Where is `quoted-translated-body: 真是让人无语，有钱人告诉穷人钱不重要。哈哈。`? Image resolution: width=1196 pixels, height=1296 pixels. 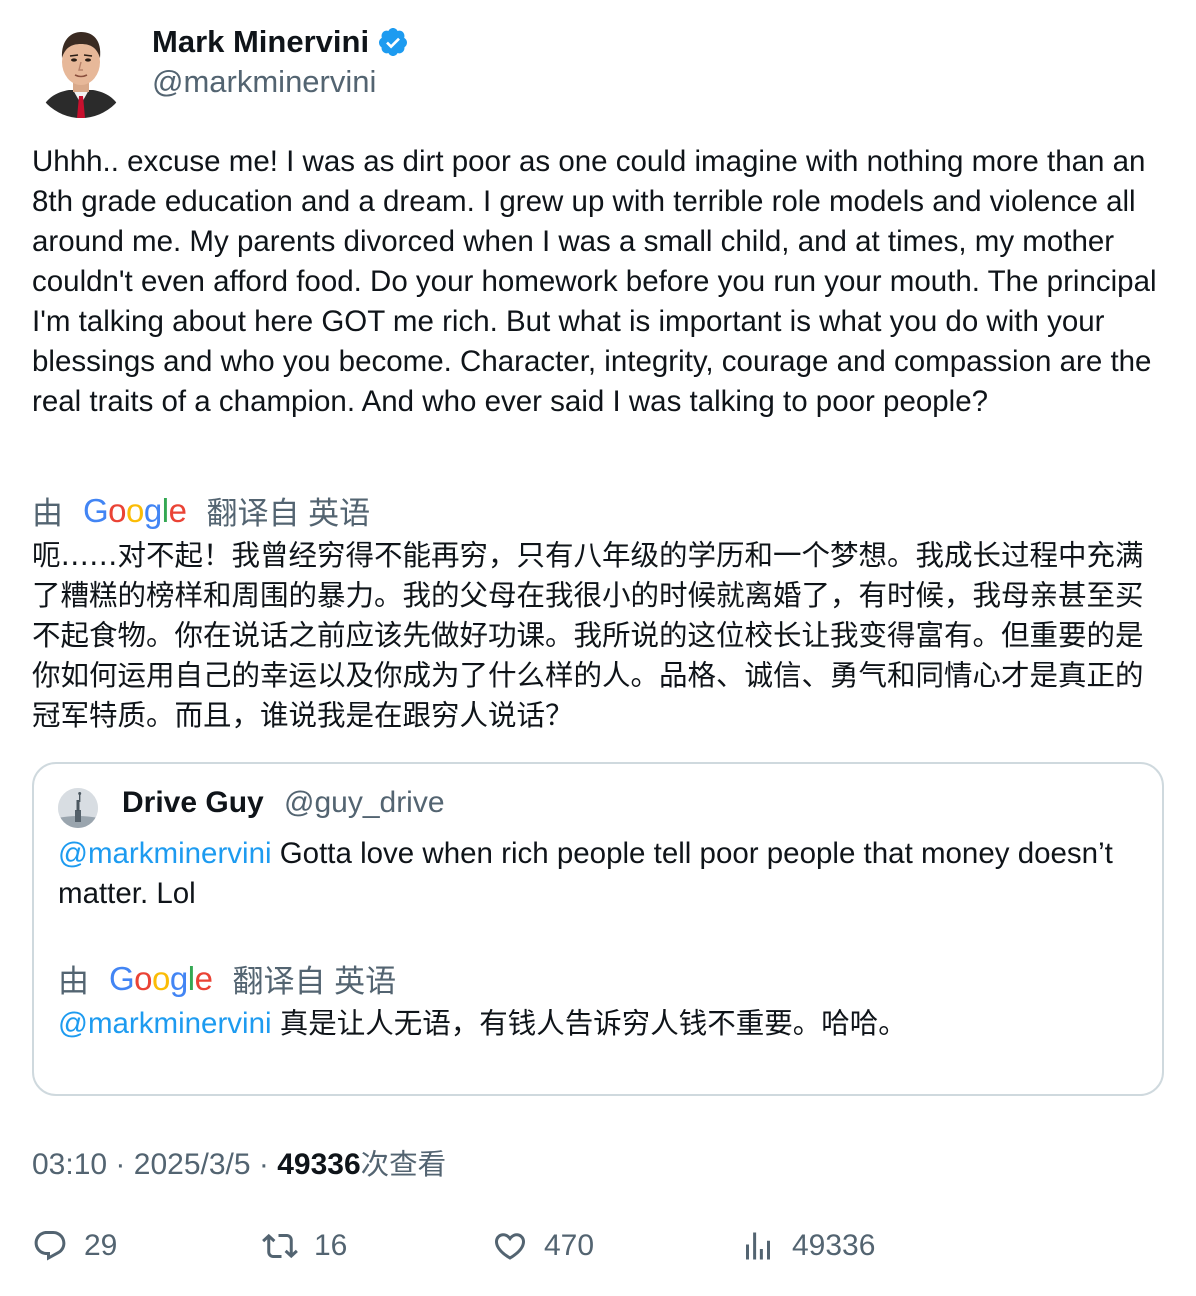 quoted-translated-body: 真是让人无语，有钱人告诉穷人钱不重要。哈哈。 is located at coordinates (593, 1023).